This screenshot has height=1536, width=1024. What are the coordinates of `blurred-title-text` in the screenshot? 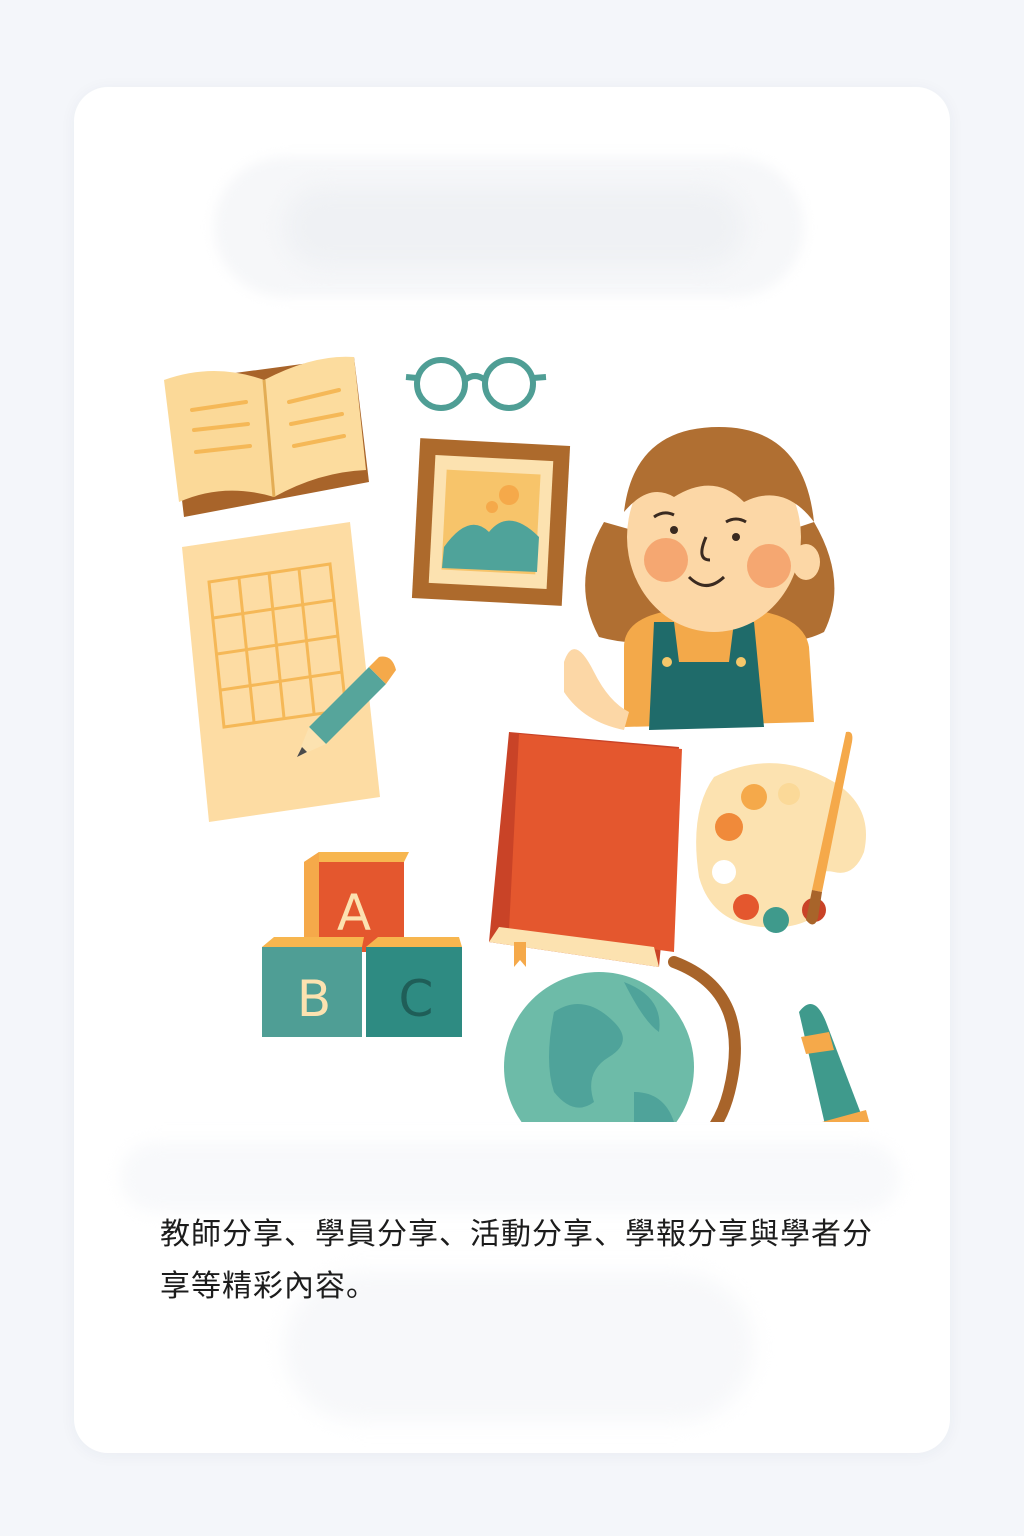 It's located at (514, 227).